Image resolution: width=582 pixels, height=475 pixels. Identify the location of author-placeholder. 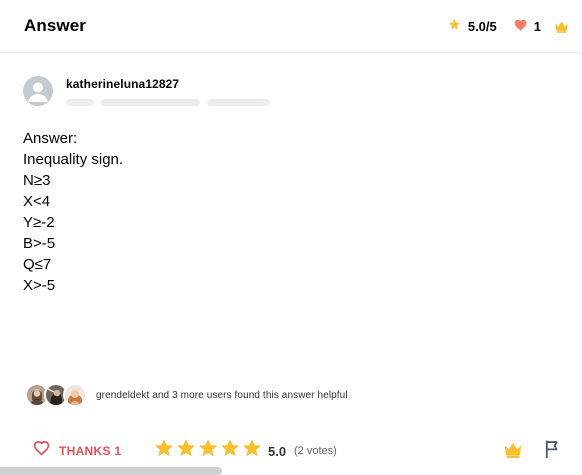
(168, 102).